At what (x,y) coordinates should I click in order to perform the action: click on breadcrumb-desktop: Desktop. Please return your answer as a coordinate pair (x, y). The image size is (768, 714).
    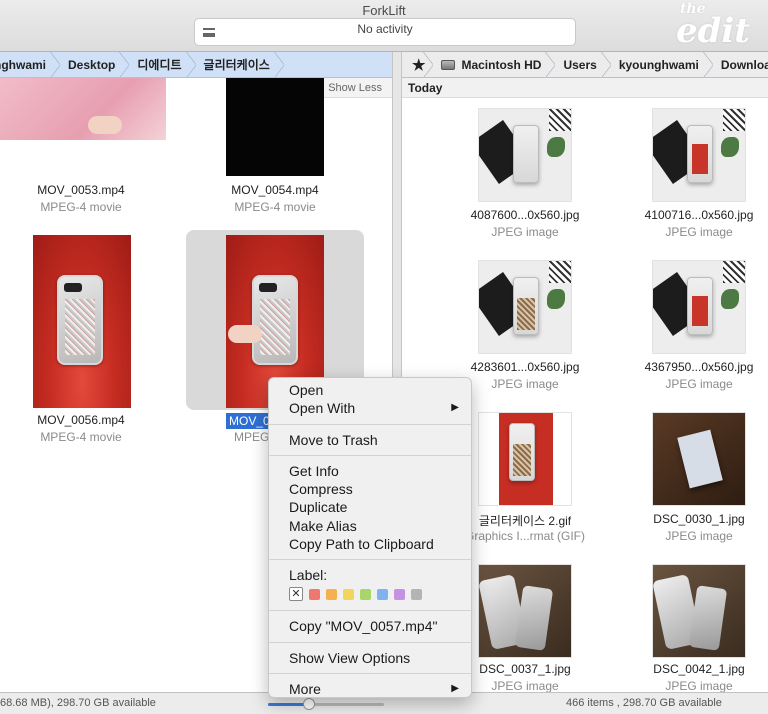
    Looking at the image, I should click on (95, 64).